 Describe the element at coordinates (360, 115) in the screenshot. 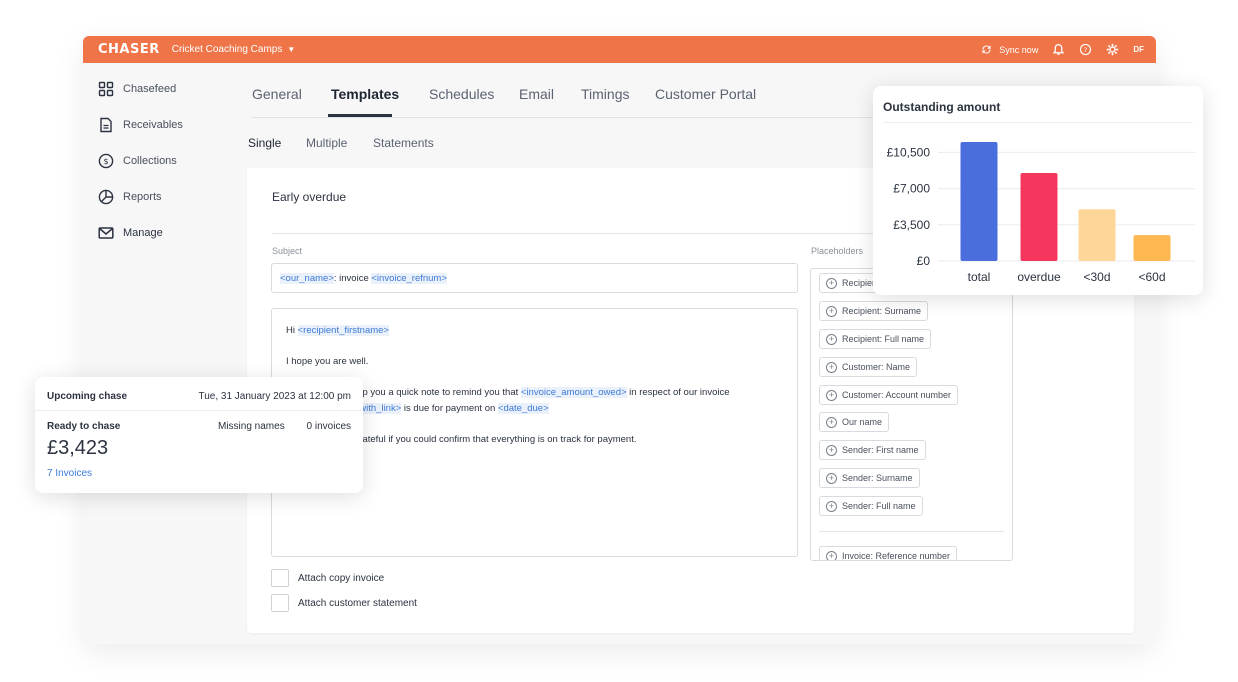

I see `active-tab-indicator` at that location.